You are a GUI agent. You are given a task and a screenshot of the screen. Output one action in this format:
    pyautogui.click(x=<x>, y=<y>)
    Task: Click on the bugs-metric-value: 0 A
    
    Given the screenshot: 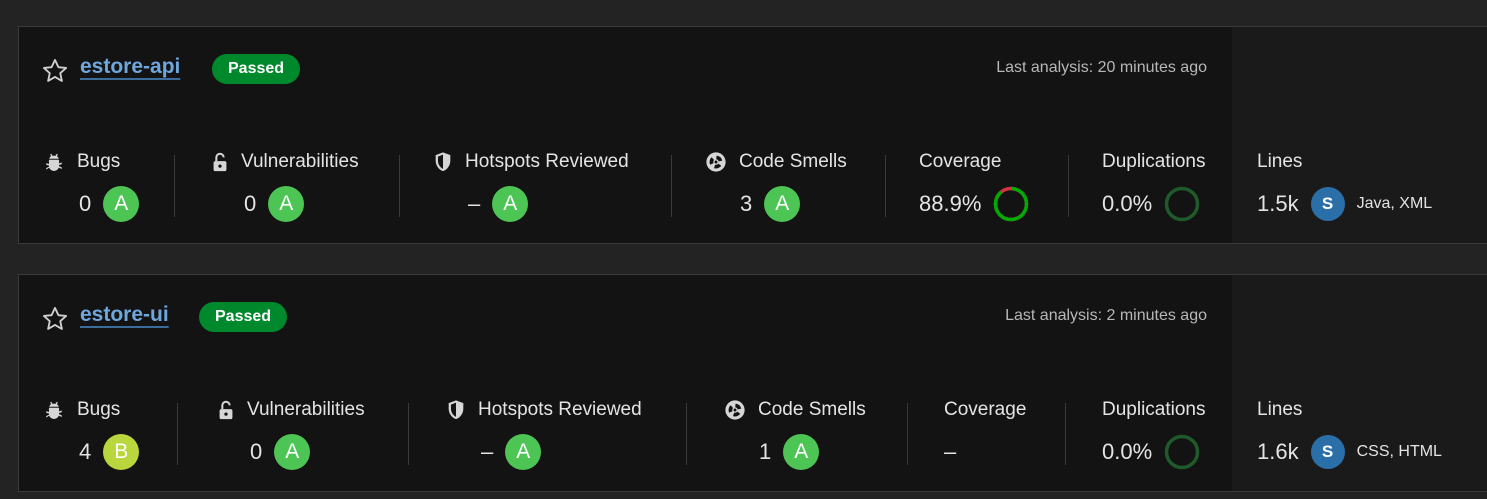 What is the action you would take?
    pyautogui.click(x=109, y=204)
    